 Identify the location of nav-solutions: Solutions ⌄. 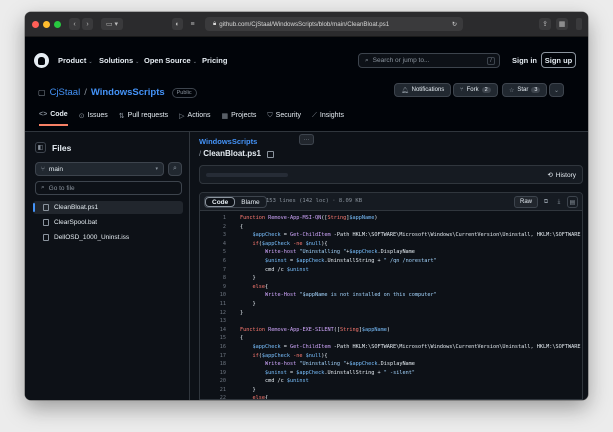
(119, 60).